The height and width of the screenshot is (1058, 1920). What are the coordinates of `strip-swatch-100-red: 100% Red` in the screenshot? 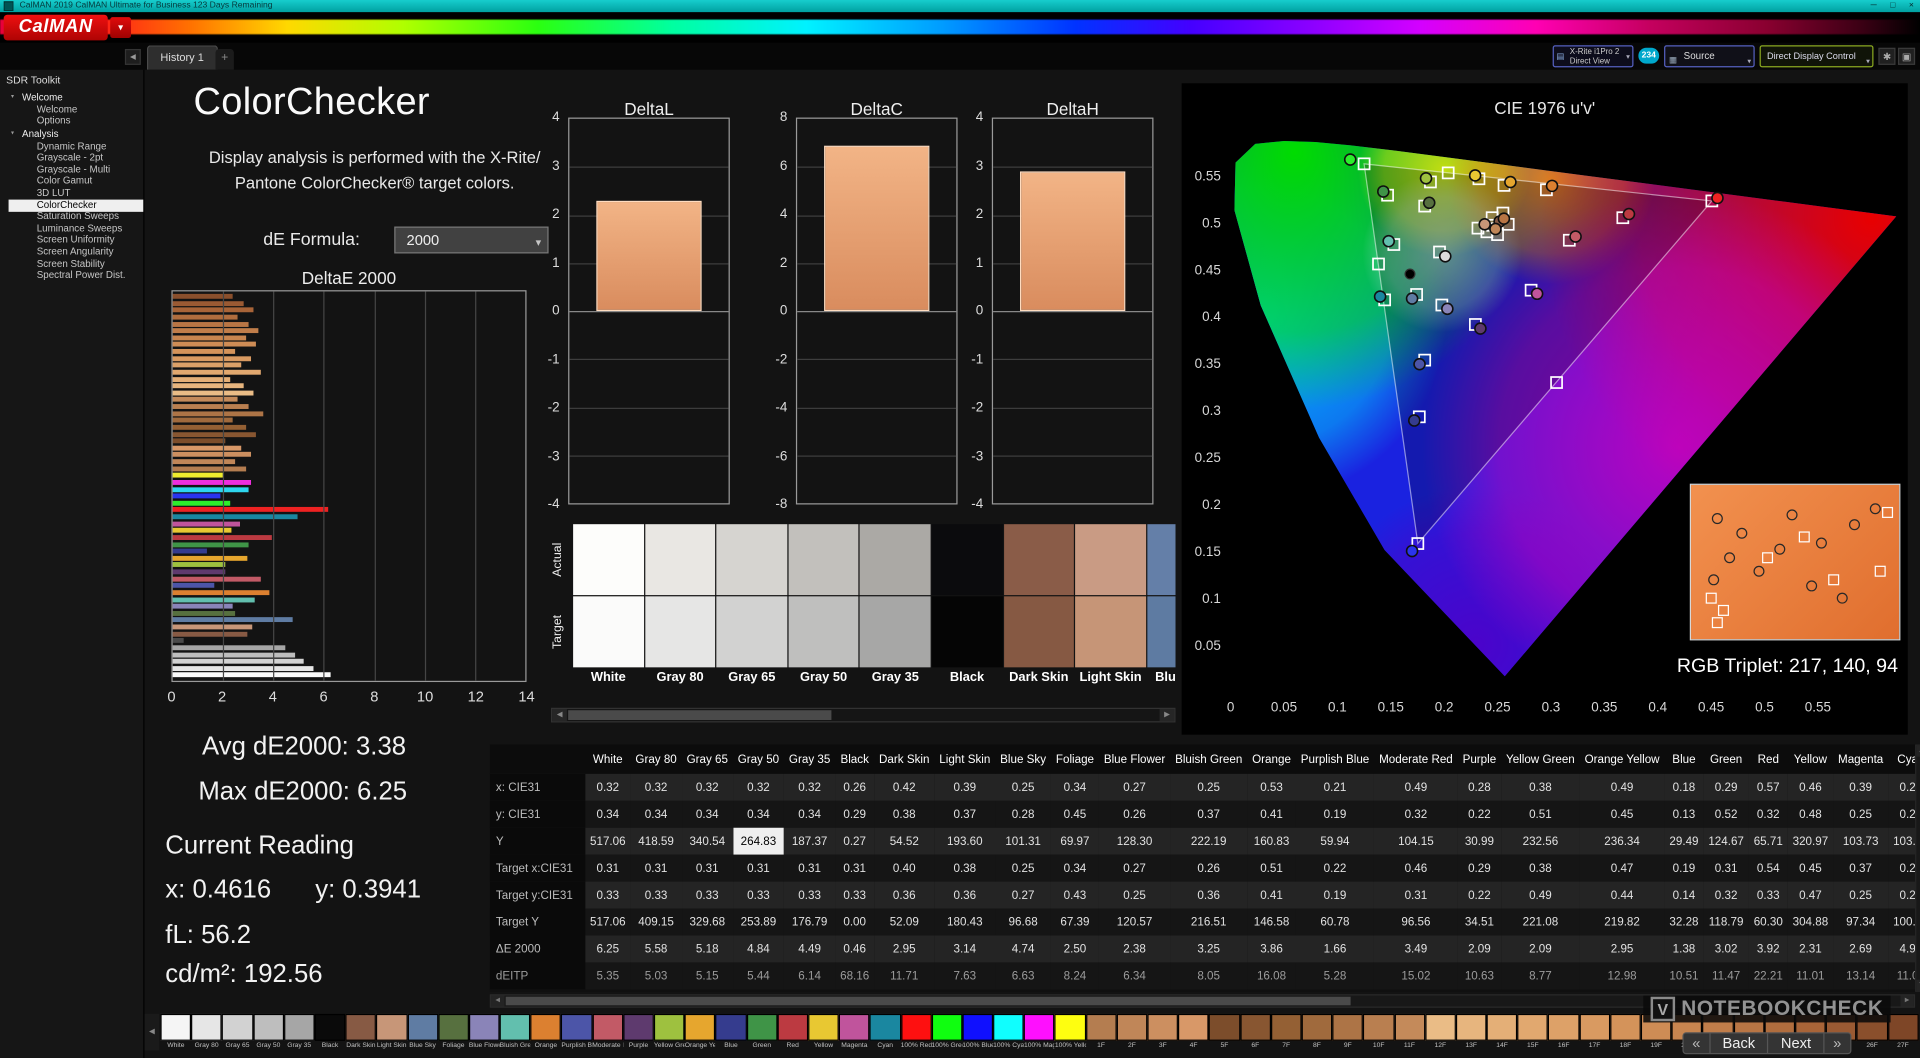 It's located at (916, 1033).